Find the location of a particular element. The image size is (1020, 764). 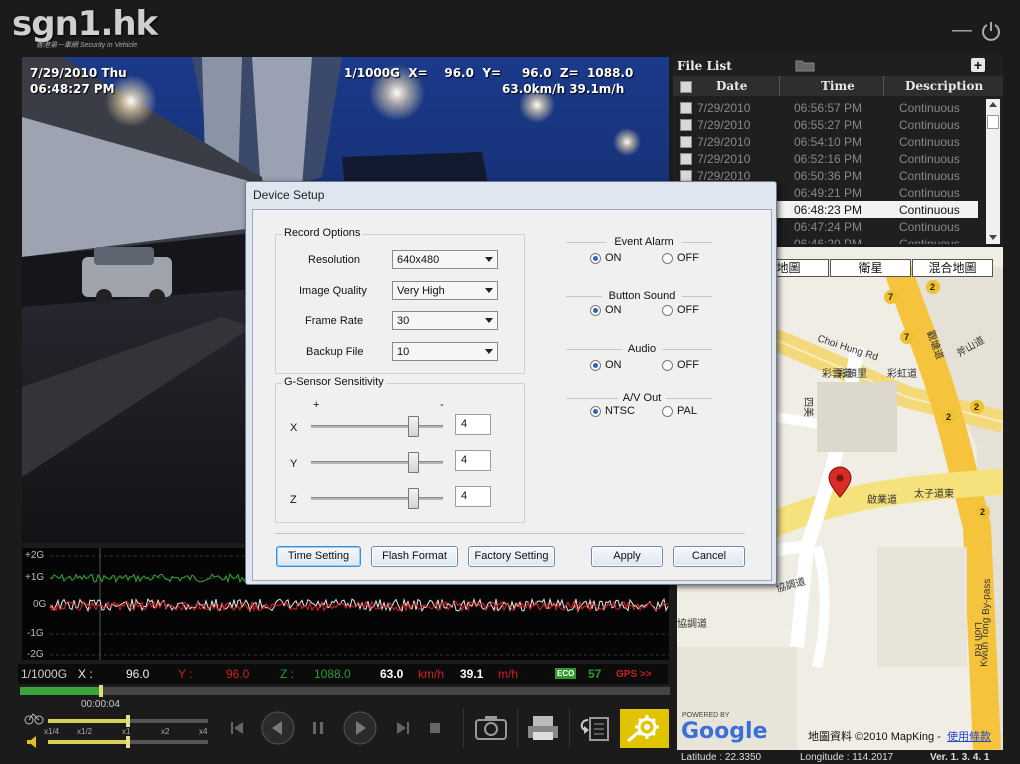

gsensor-y-thumb is located at coordinates (413, 462).